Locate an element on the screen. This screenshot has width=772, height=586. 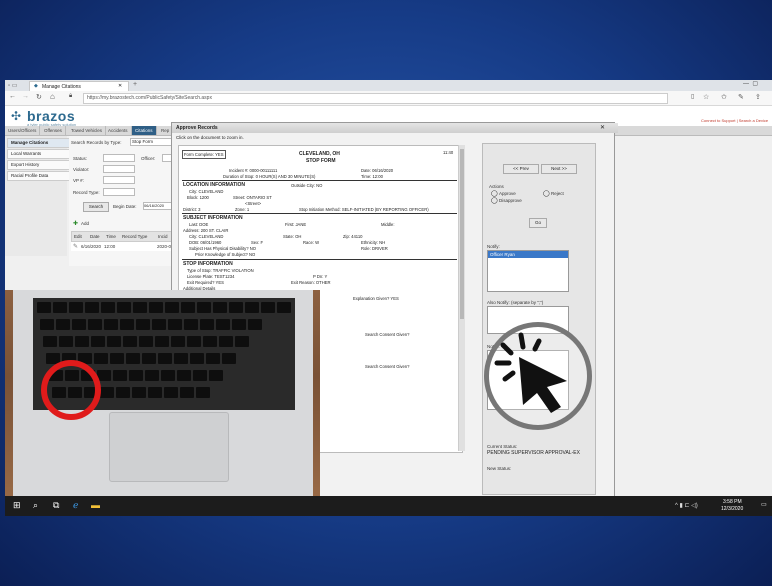
nav-towed-vehicles: Towed Vehicles is located at coordinates (87, 130).